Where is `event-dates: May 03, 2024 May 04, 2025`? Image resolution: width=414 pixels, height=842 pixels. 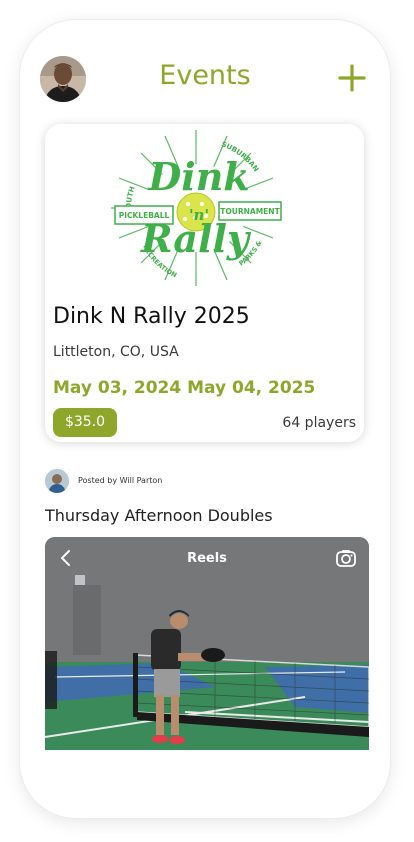 event-dates: May 03, 2024 May 04, 2025 is located at coordinates (184, 388).